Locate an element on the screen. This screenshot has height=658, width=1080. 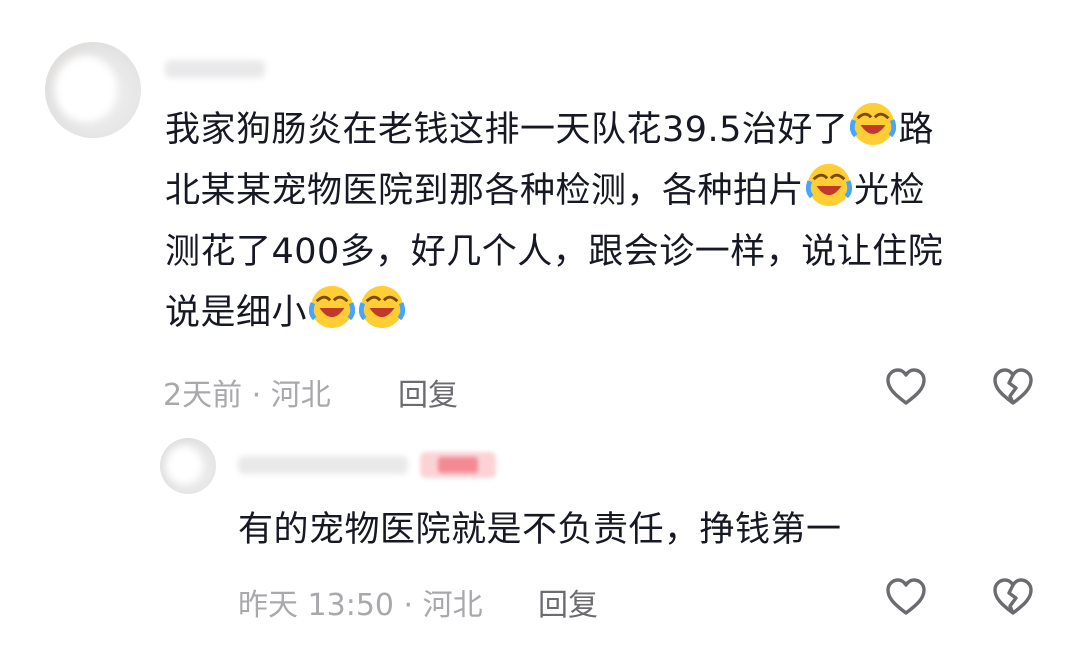
comment-line-1: 我家狗肠炎在老钱这排一天队花39.5治好了 路 is located at coordinates (605, 130).